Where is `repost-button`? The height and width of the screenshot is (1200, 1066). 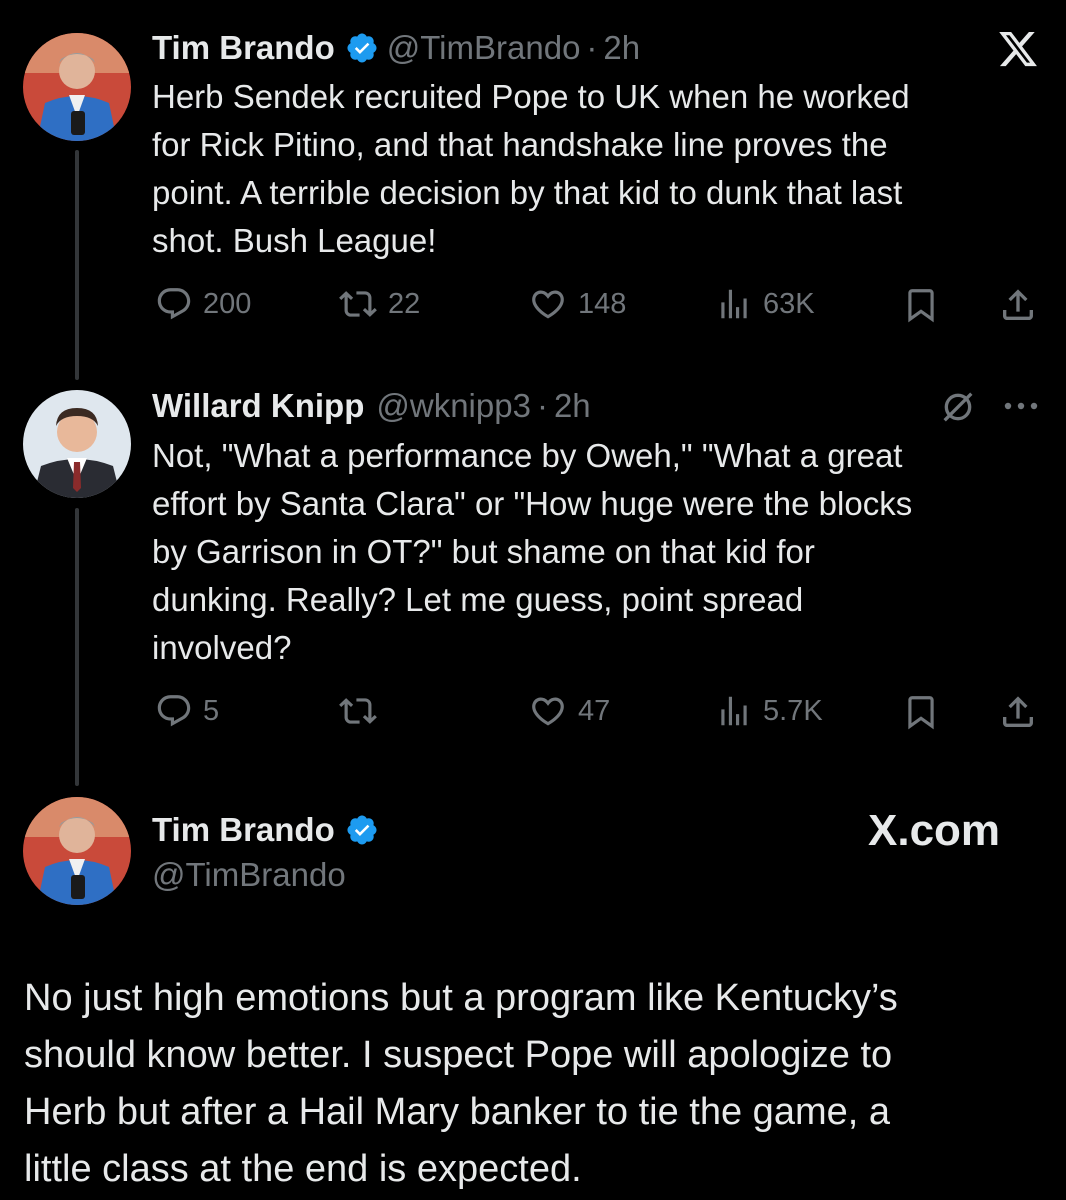
repost-button is located at coordinates (363, 711).